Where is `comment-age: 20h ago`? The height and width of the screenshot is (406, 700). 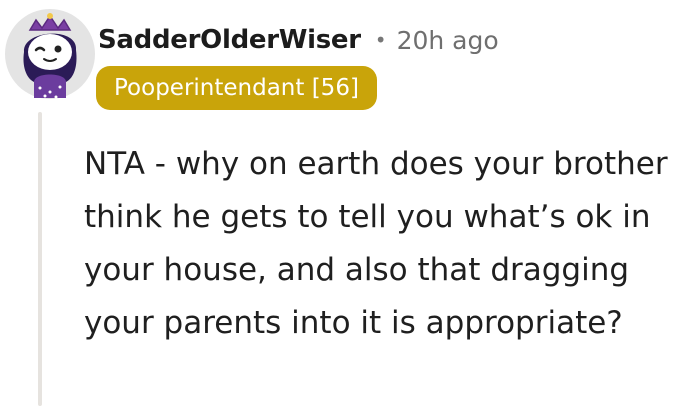 comment-age: 20h ago is located at coordinates (448, 40).